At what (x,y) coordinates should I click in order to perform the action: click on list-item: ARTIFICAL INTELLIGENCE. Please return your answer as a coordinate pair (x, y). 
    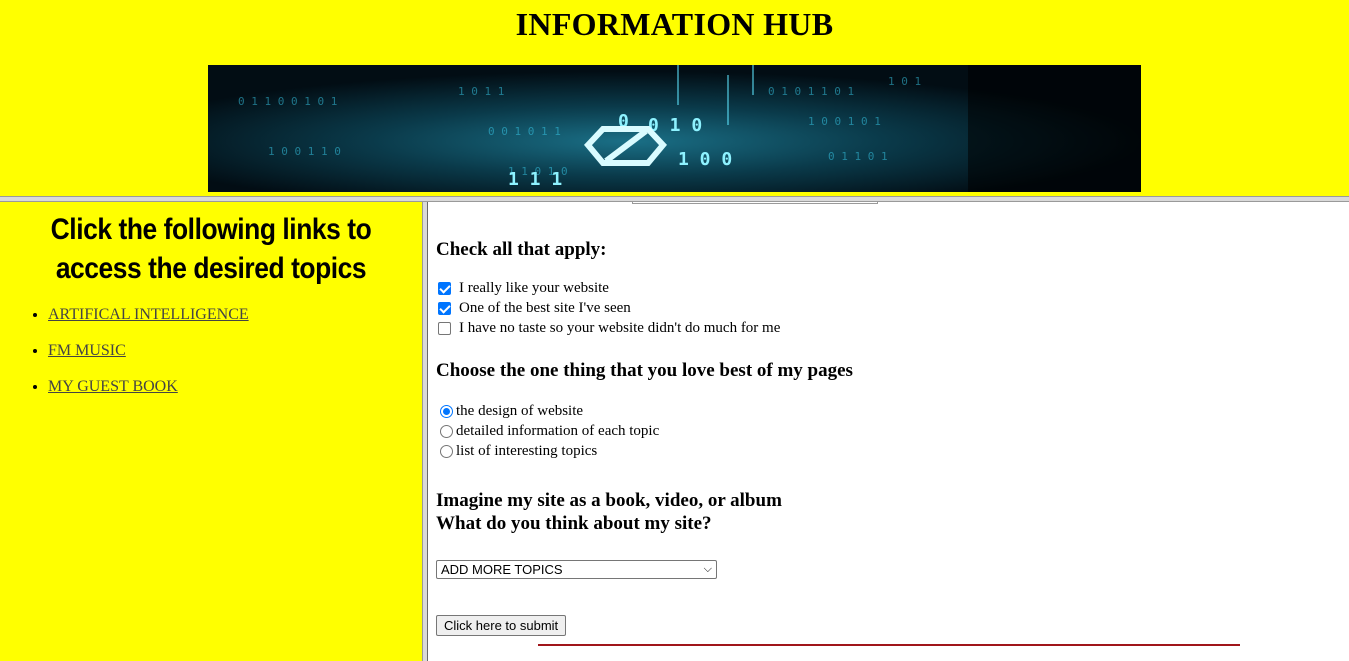
    Looking at the image, I should click on (148, 315).